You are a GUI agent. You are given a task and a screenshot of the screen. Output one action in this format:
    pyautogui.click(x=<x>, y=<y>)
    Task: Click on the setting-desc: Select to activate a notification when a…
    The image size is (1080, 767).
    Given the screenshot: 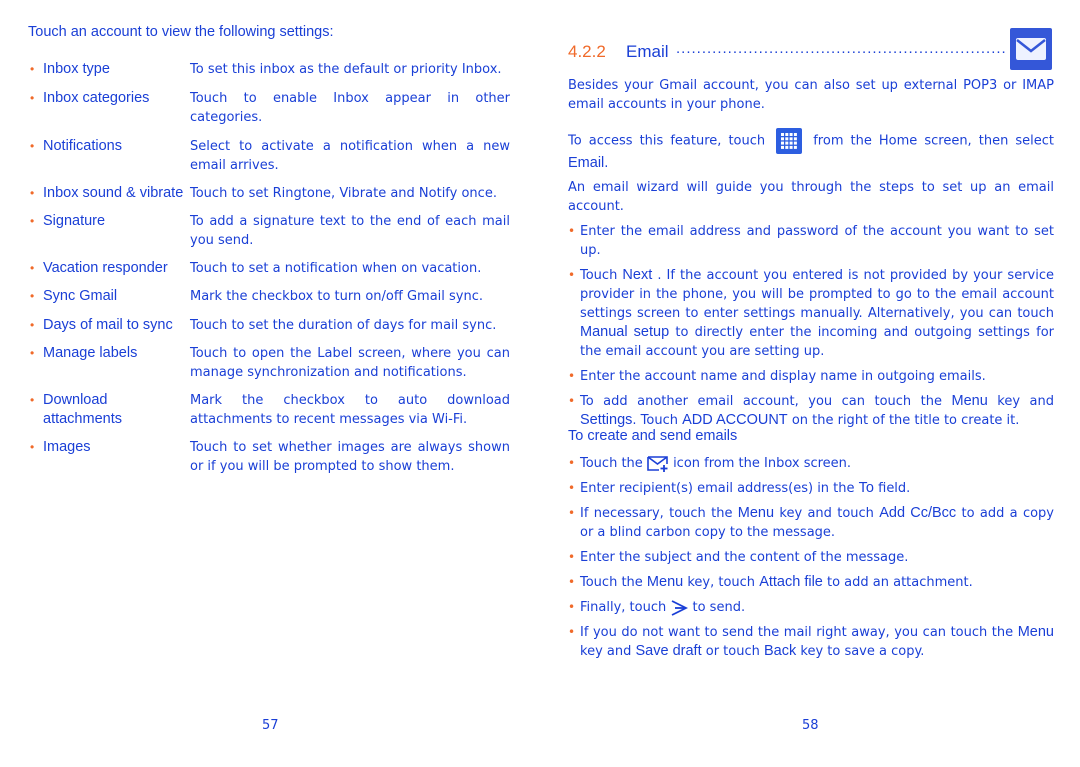 What is the action you would take?
    pyautogui.click(x=350, y=156)
    